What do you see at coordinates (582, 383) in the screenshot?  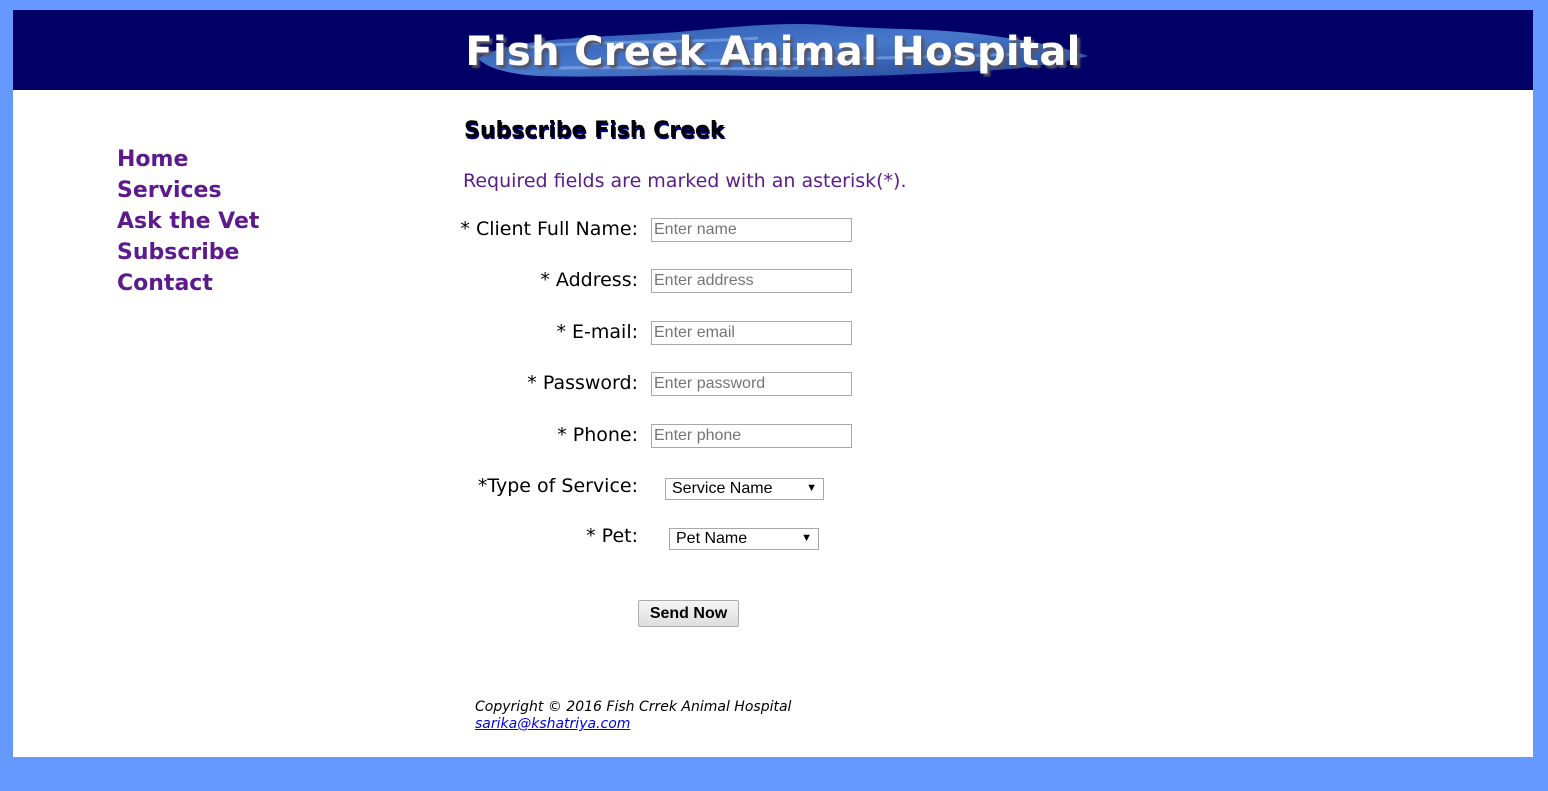 I see `password-label: * Password:` at bounding box center [582, 383].